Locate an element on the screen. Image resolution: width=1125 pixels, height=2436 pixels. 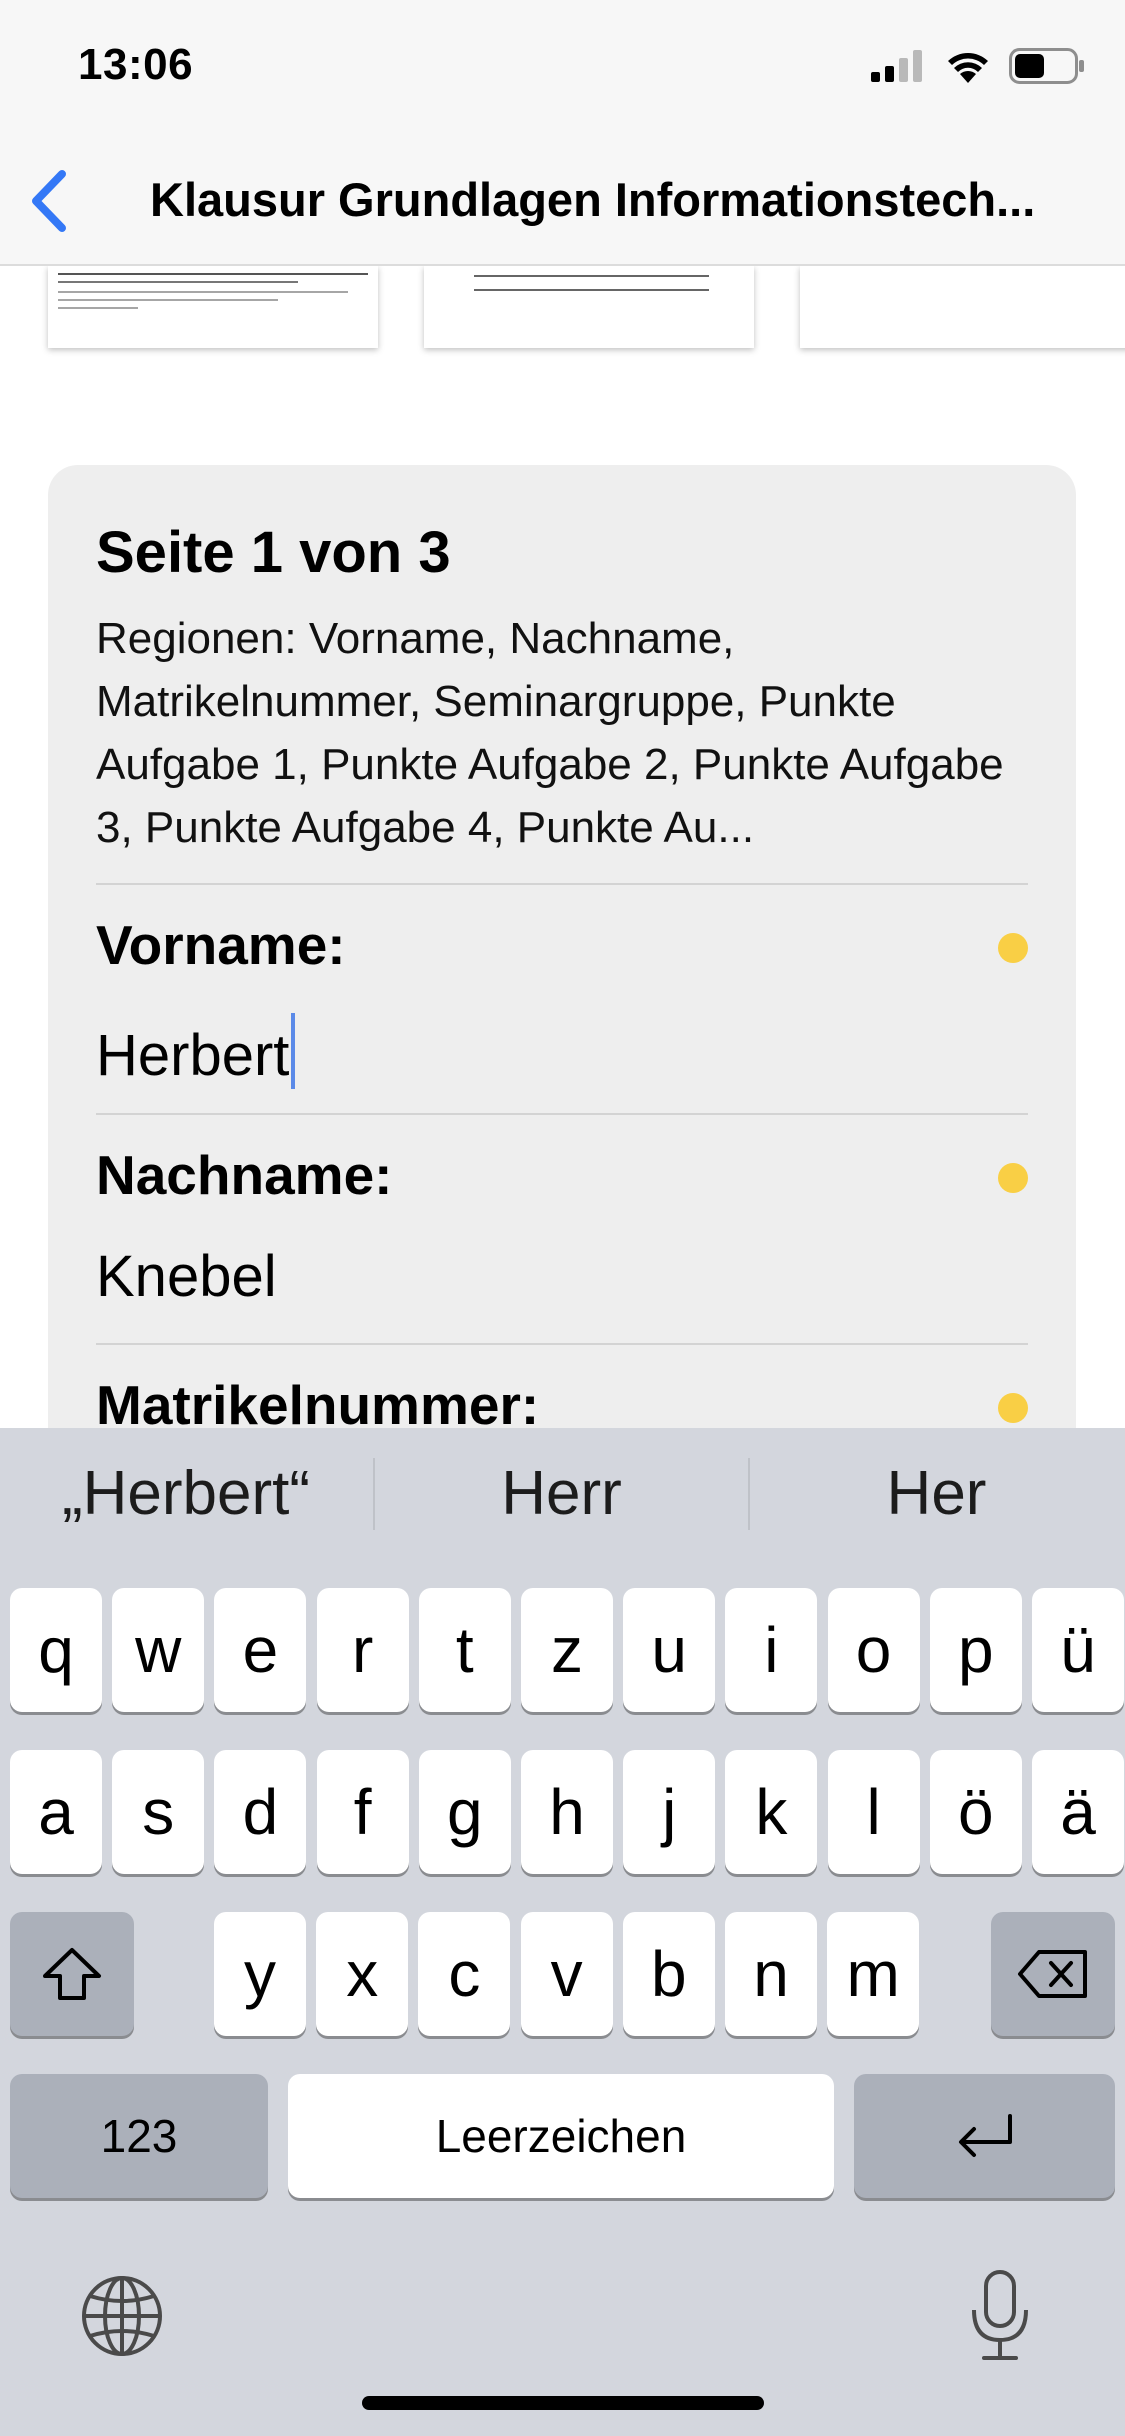
microphone-button is located at coordinates (1000, 2318).